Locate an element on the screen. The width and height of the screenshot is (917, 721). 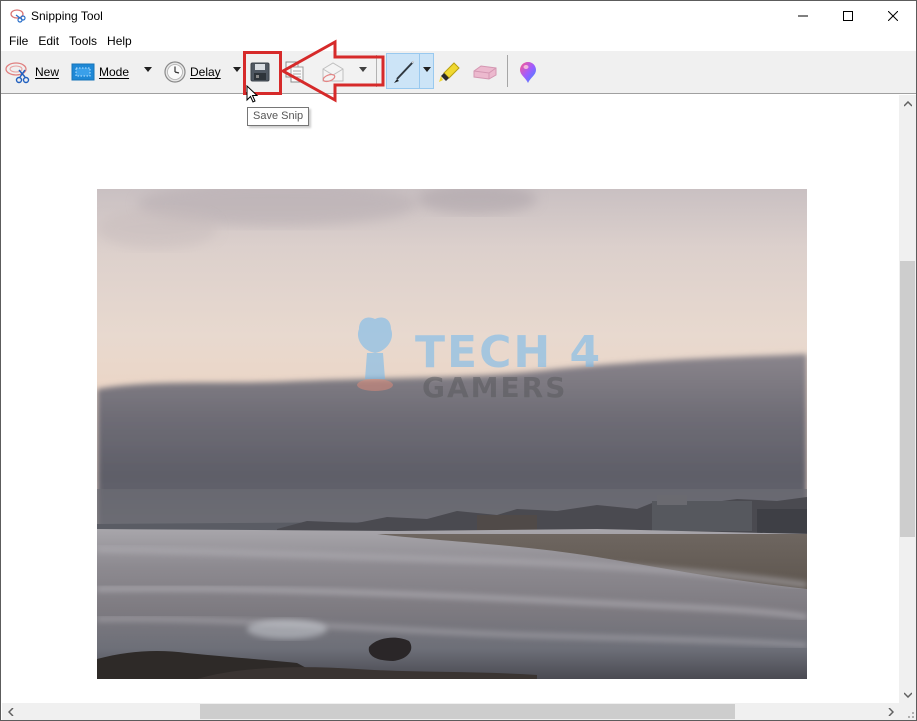
scroll-left-button is located at coordinates (10, 711).